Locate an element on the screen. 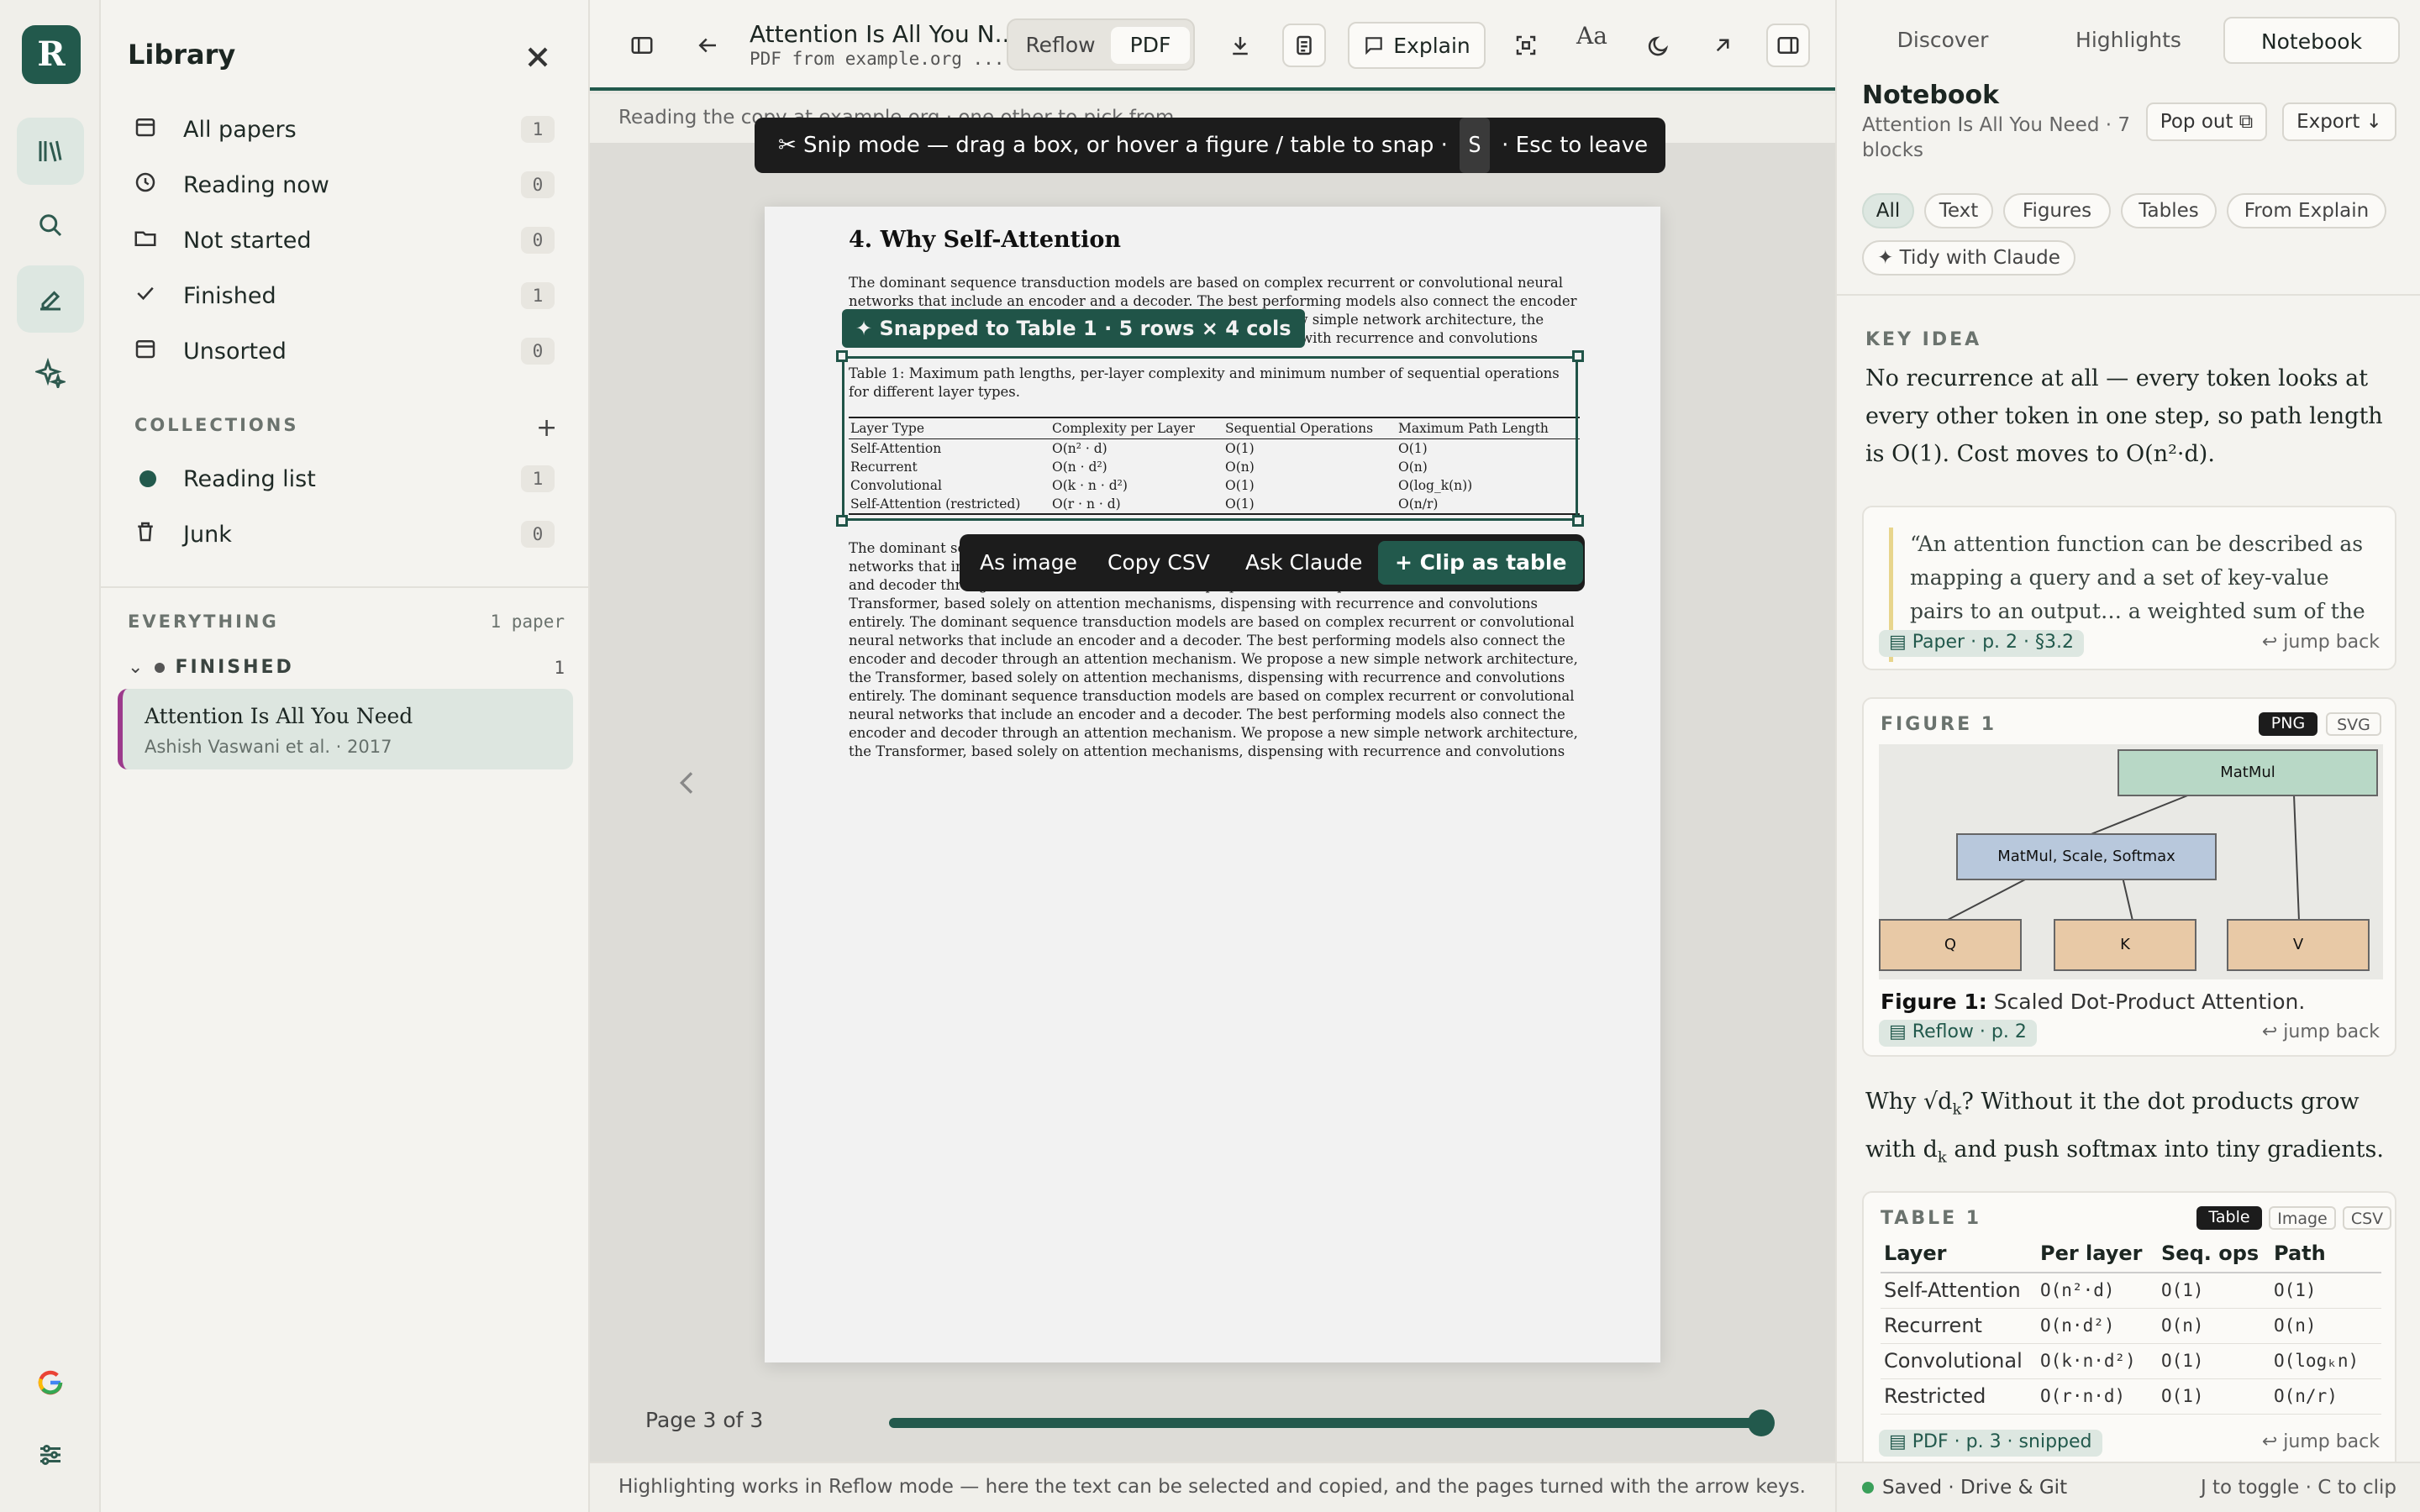 This screenshot has height=1512, width=2420. snip-button is located at coordinates (1526, 45).